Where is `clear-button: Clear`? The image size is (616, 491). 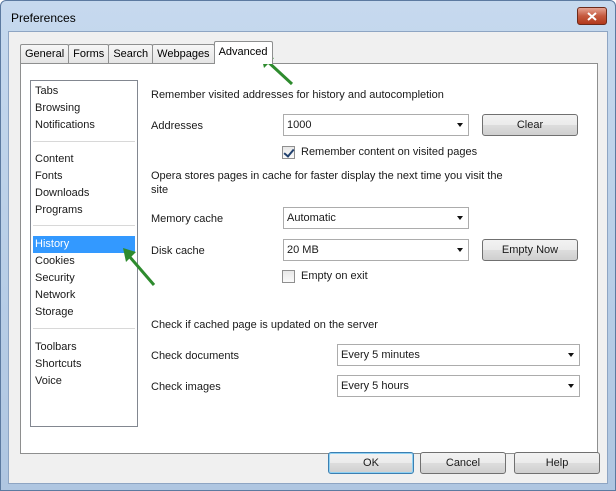 clear-button: Clear is located at coordinates (530, 125).